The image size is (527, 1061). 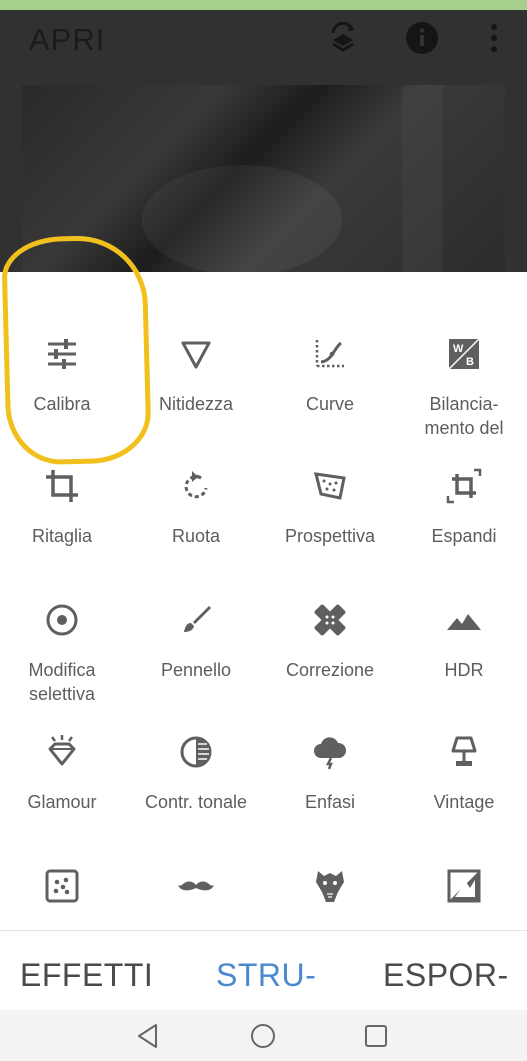 I want to click on tune-sliders-icon, so click(x=62, y=354).